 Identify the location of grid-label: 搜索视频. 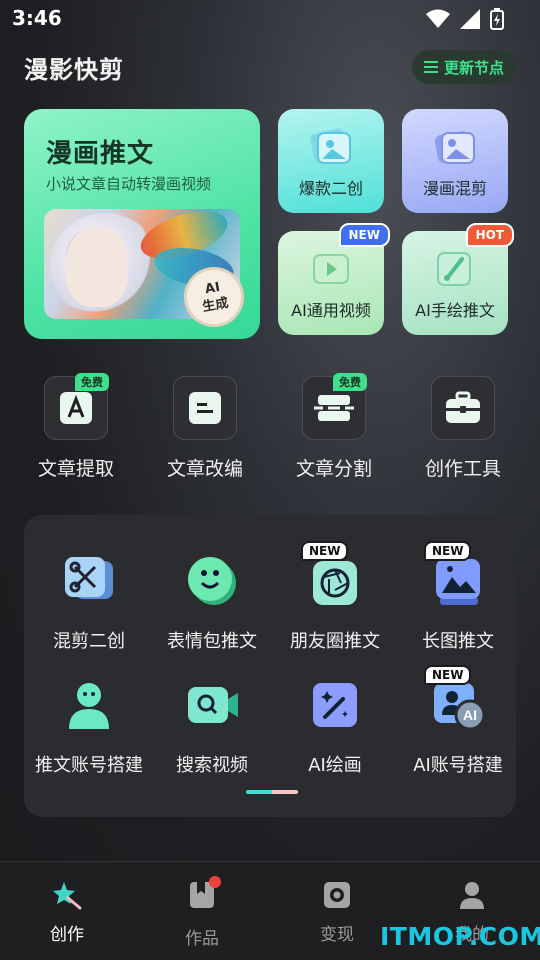
(212, 765).